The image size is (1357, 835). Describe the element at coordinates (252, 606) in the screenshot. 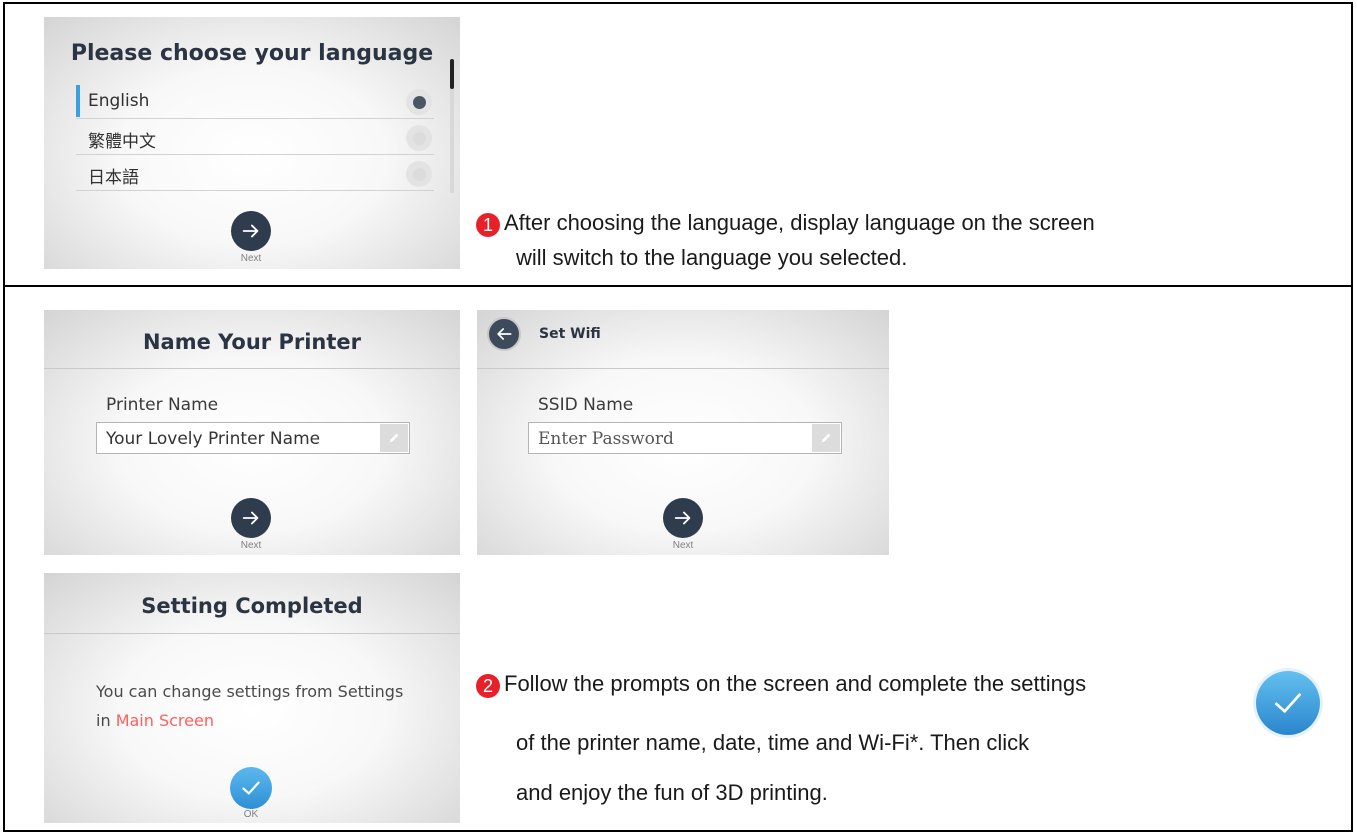

I see `setting-completed-title: Setting Completed` at that location.